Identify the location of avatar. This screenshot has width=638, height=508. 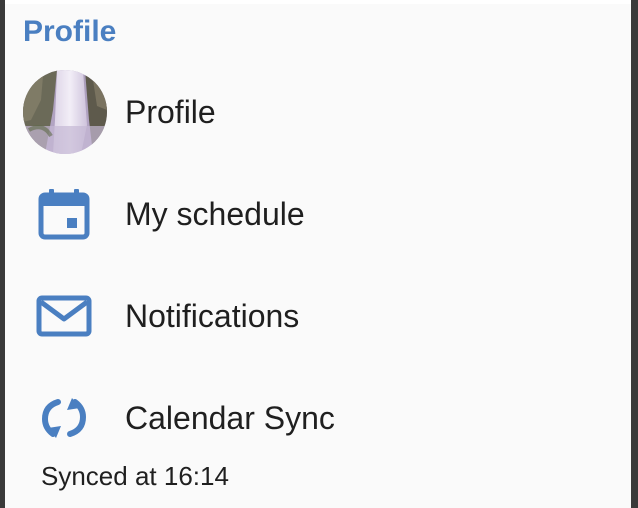
(65, 112).